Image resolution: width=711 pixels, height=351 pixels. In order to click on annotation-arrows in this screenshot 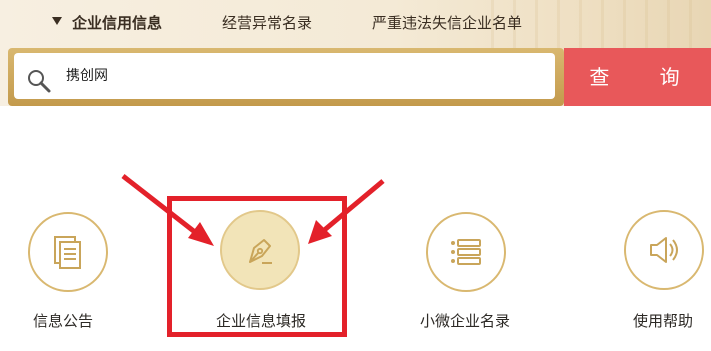, I will do `click(253, 210)`.